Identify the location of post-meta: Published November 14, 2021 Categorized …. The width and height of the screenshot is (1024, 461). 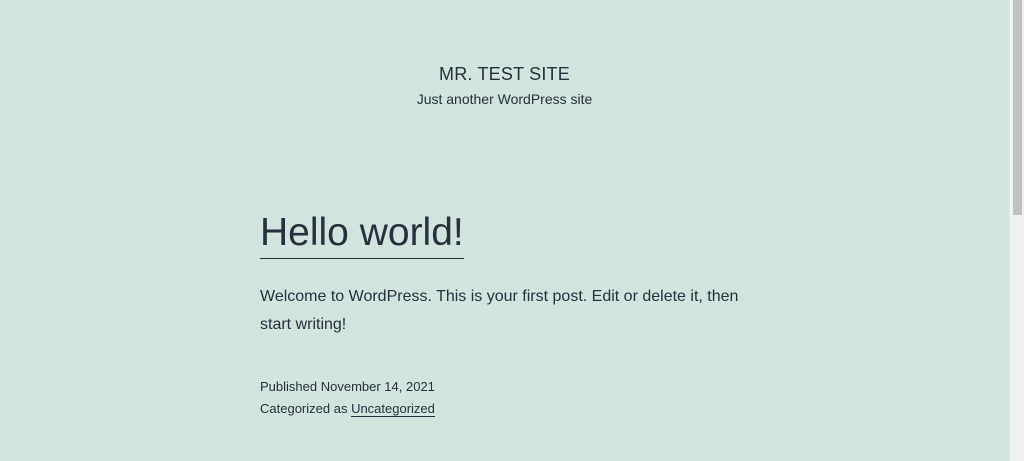
(347, 398).